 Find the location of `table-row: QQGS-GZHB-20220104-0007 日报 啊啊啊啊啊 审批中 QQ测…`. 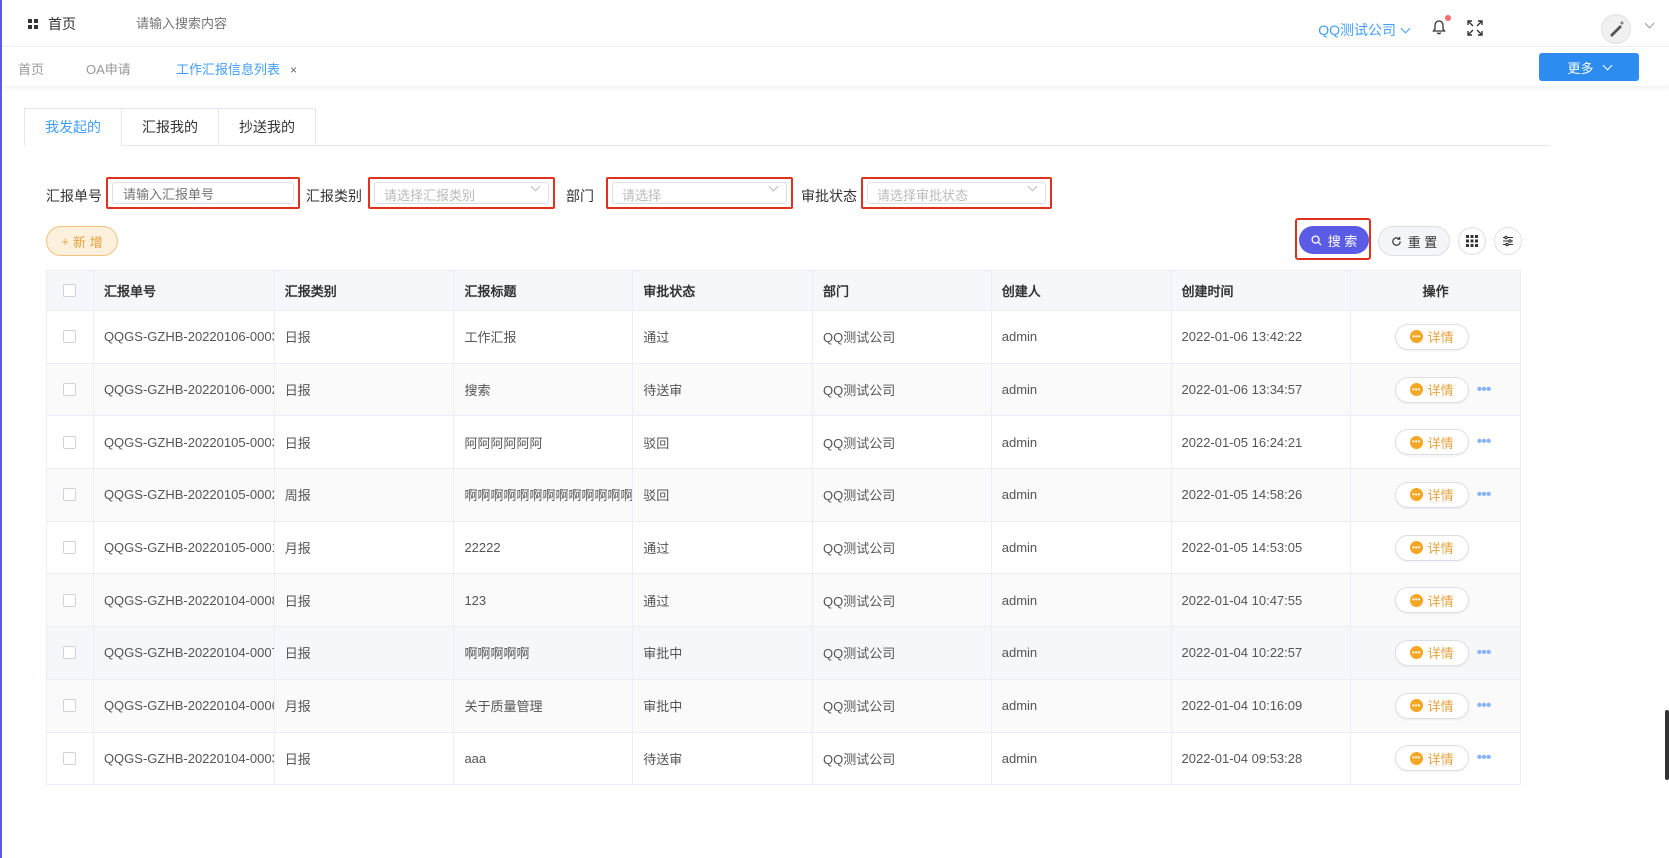

table-row: QQGS-GZHB-20220104-0007 日报 啊啊啊啊啊 审批中 QQ测… is located at coordinates (783, 653).